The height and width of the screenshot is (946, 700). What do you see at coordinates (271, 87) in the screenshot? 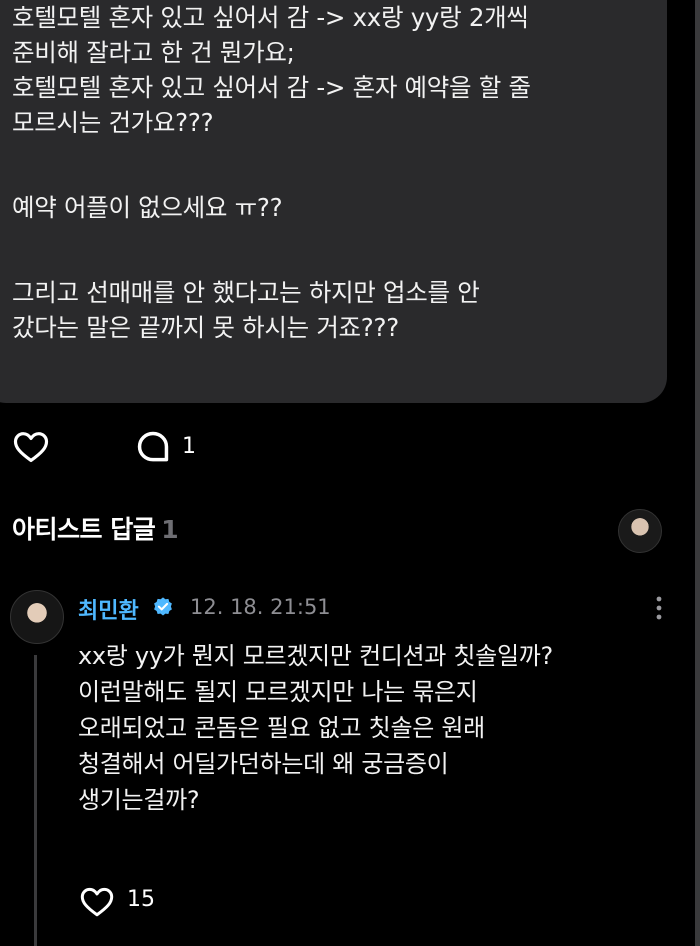
I see `post-line: 호텔모텔 혼자 있고 싶어서 감 -> 혼자 예약을 할 줄` at bounding box center [271, 87].